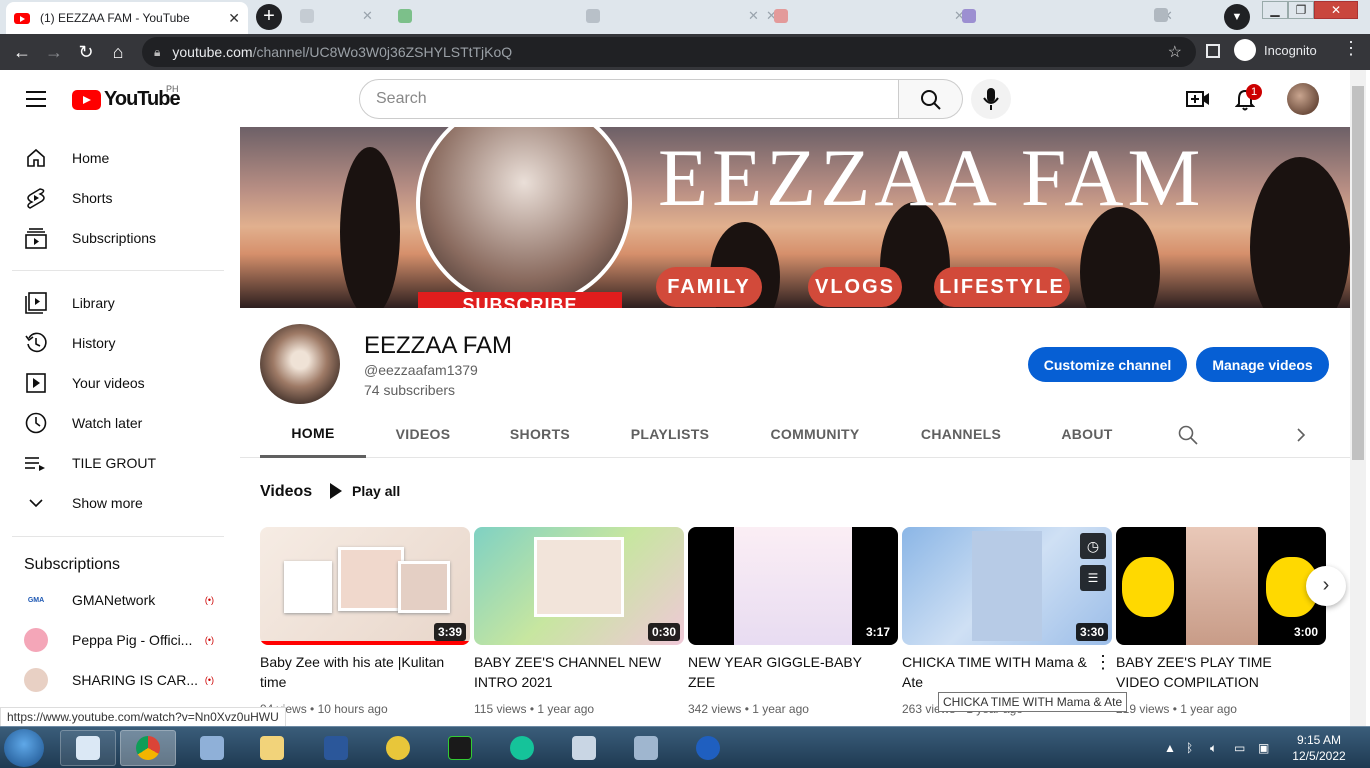 This screenshot has width=1370, height=768. Describe the element at coordinates (1262, 364) in the screenshot. I see `manage-videos-button: Manage videos` at that location.